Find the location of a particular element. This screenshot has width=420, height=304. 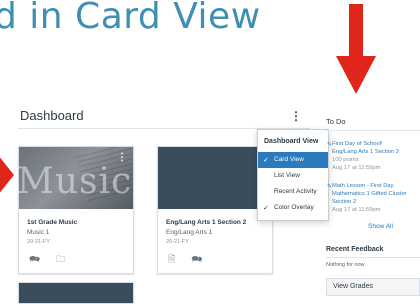

menu-item-label: List View is located at coordinates (287, 175).